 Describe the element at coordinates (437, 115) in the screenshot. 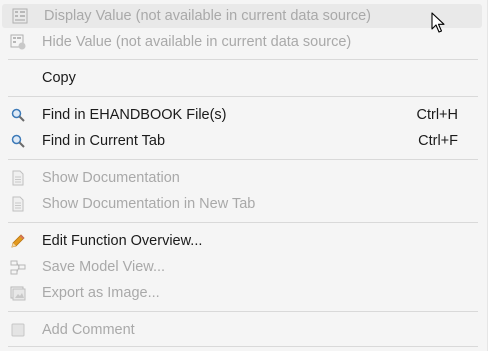

I see `menu-item-shortcut: Ctrl+H` at that location.